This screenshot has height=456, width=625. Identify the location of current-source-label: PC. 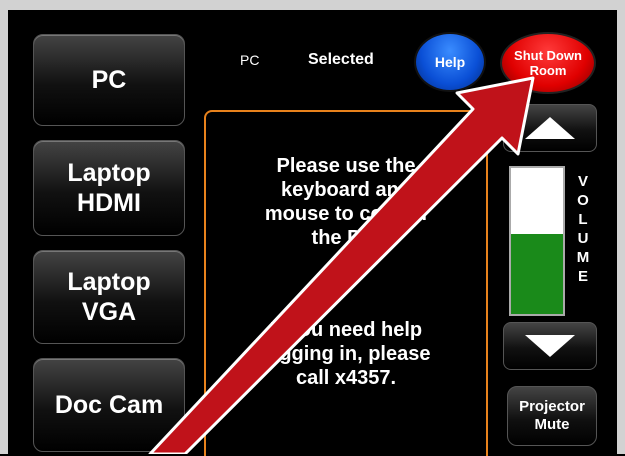
(250, 60).